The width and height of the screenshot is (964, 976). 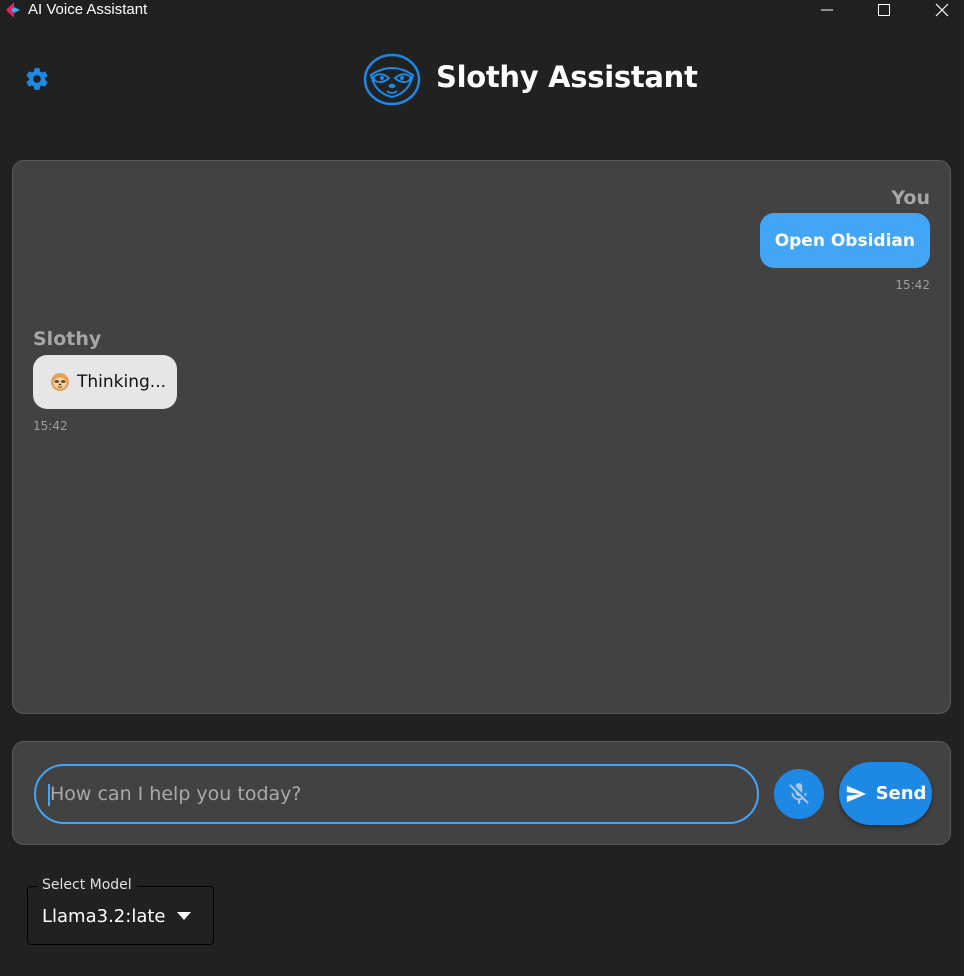 What do you see at coordinates (67, 339) in the screenshot?
I see `message-sender-assistant: Slothy` at bounding box center [67, 339].